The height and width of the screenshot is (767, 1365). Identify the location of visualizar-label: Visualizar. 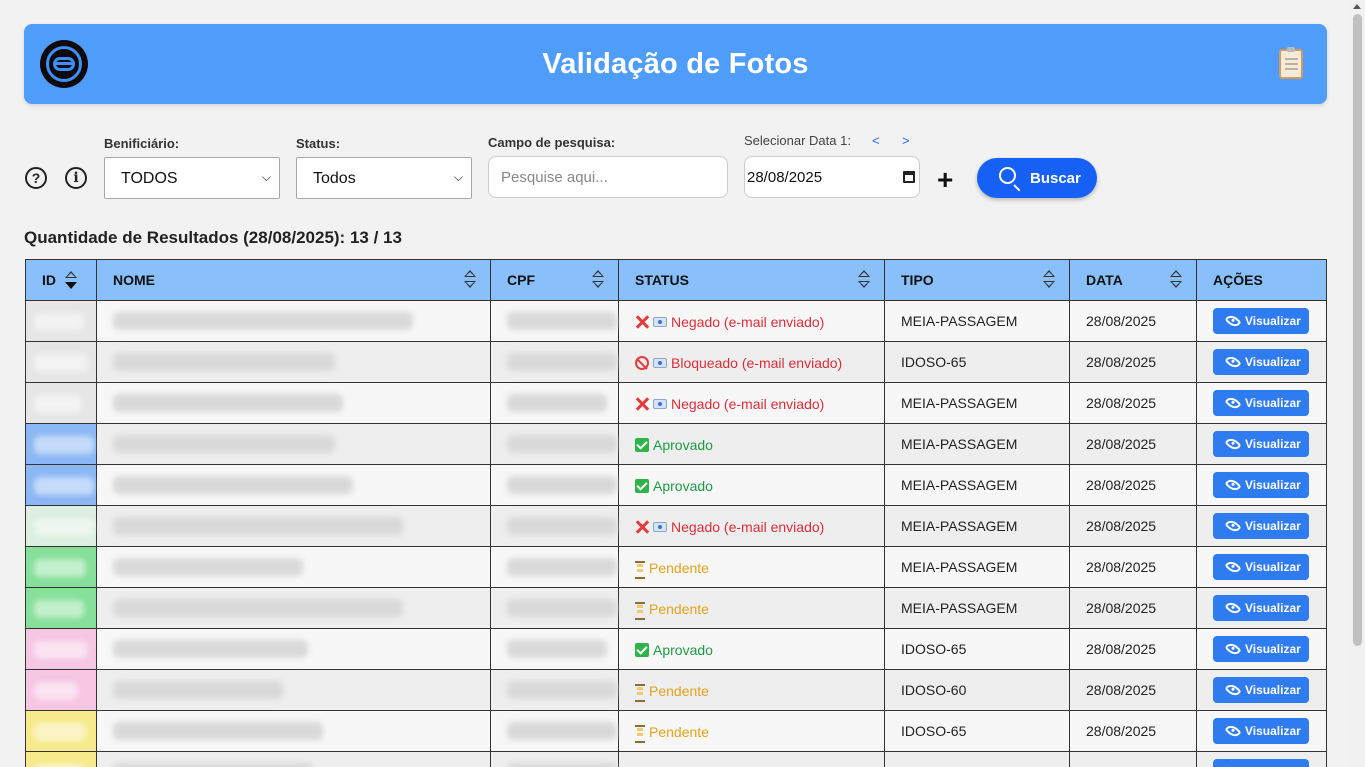
(1273, 690).